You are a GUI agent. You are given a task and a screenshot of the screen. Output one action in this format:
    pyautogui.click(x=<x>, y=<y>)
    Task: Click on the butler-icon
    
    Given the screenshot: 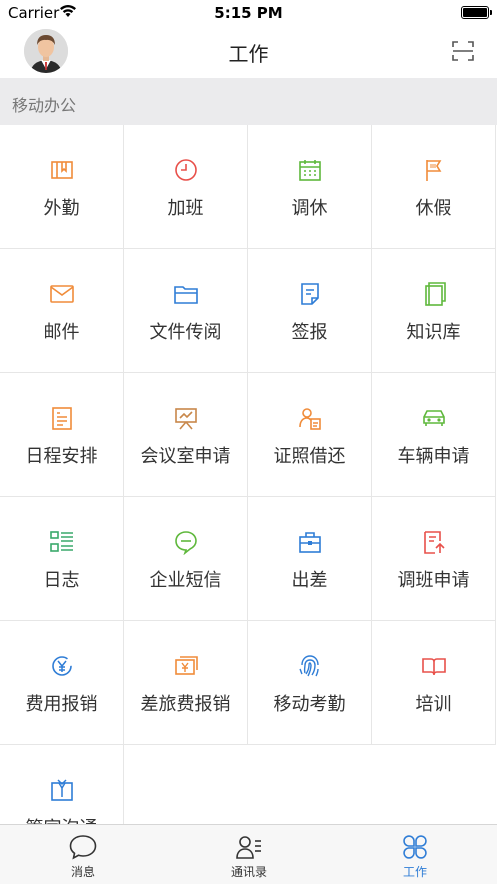 What is the action you would take?
    pyautogui.click(x=61, y=790)
    